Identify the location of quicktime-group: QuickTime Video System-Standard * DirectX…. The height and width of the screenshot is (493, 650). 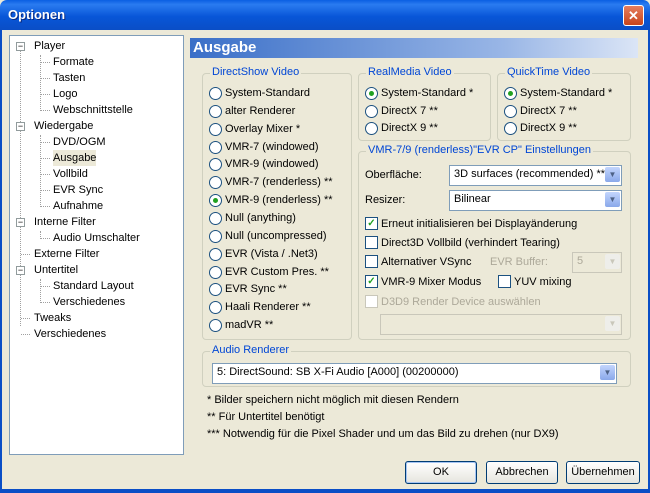
(564, 103).